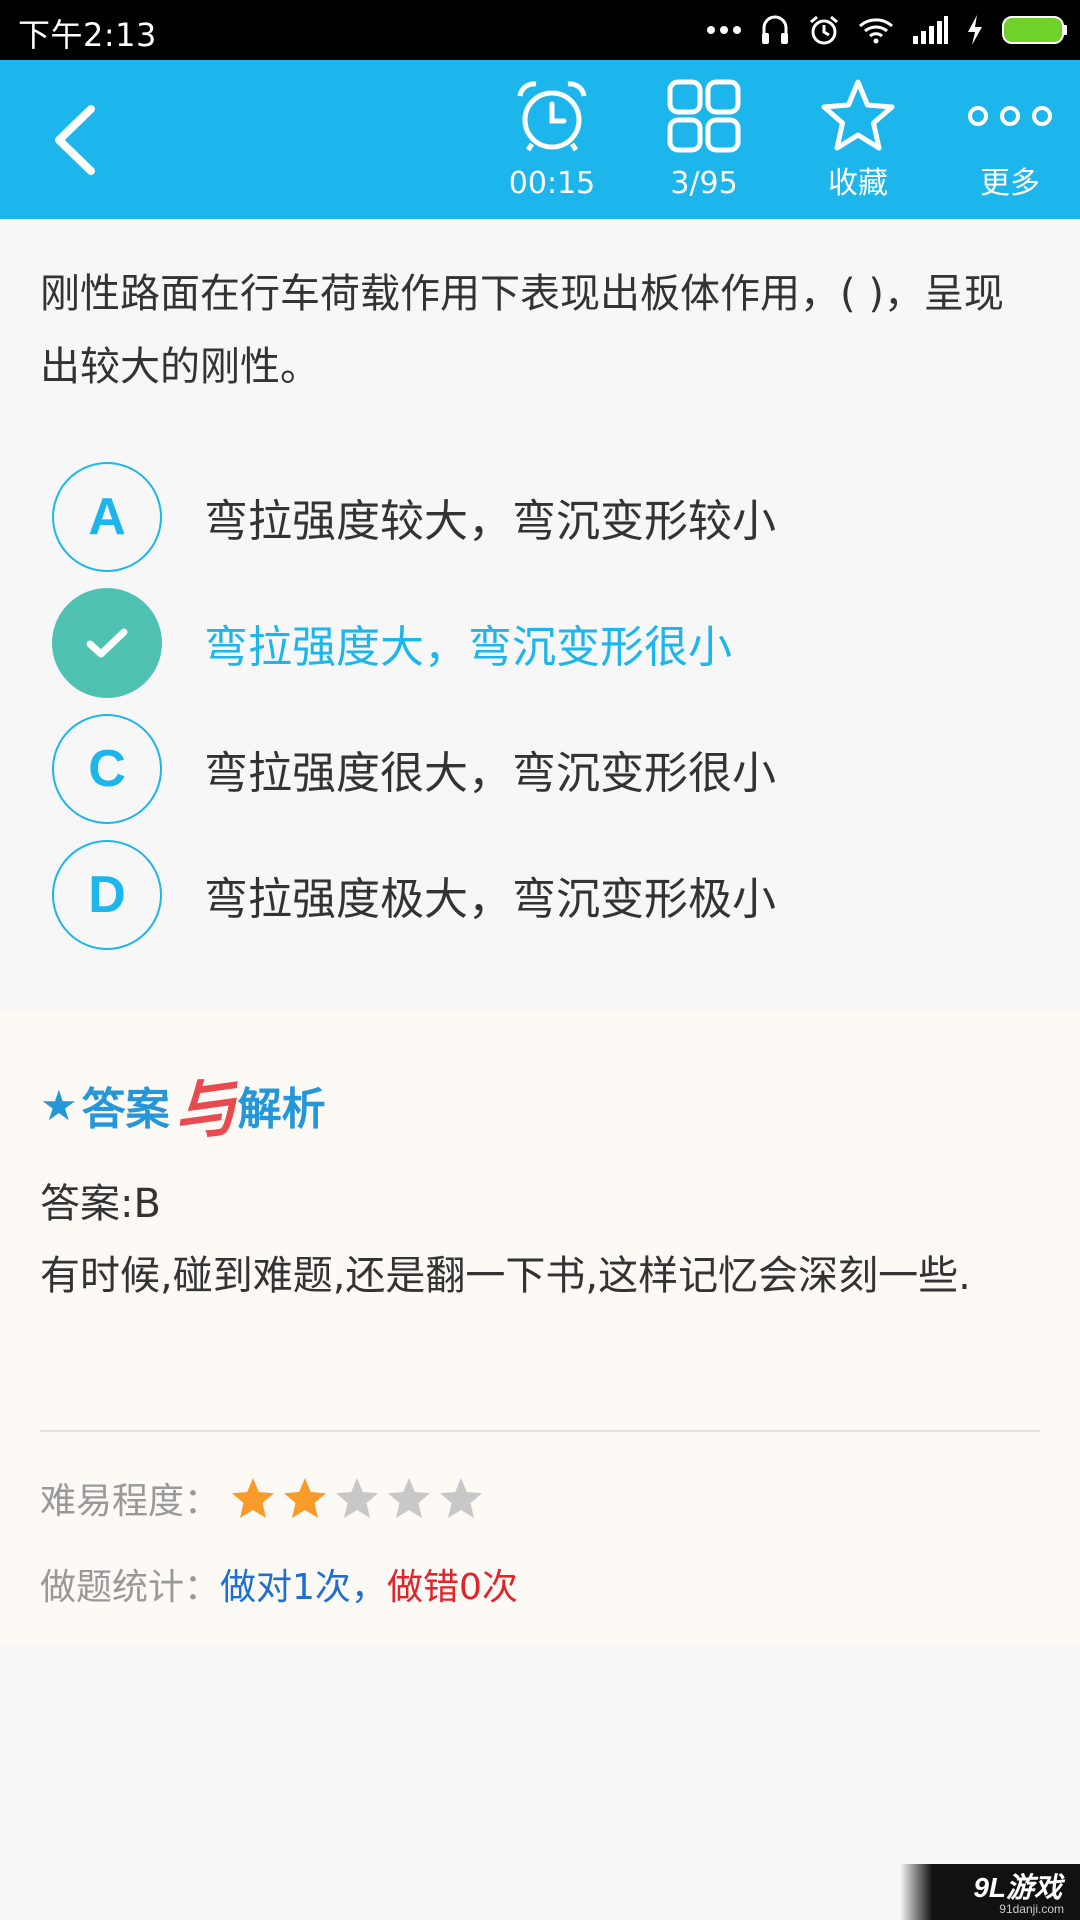 Image resolution: width=1080 pixels, height=1920 pixels. Describe the element at coordinates (704, 183) in the screenshot. I see `progress-label: 3/95` at that location.